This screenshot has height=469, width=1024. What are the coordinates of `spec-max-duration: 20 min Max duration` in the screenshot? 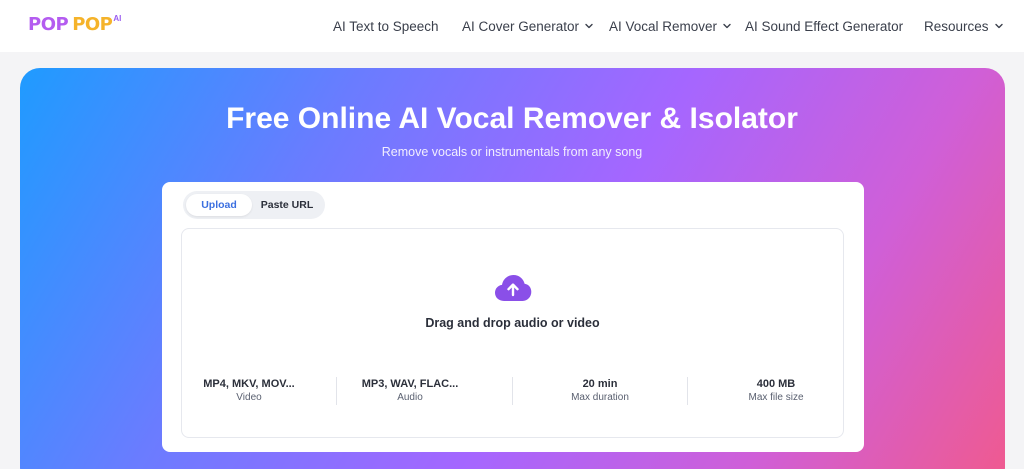 It's located at (600, 391).